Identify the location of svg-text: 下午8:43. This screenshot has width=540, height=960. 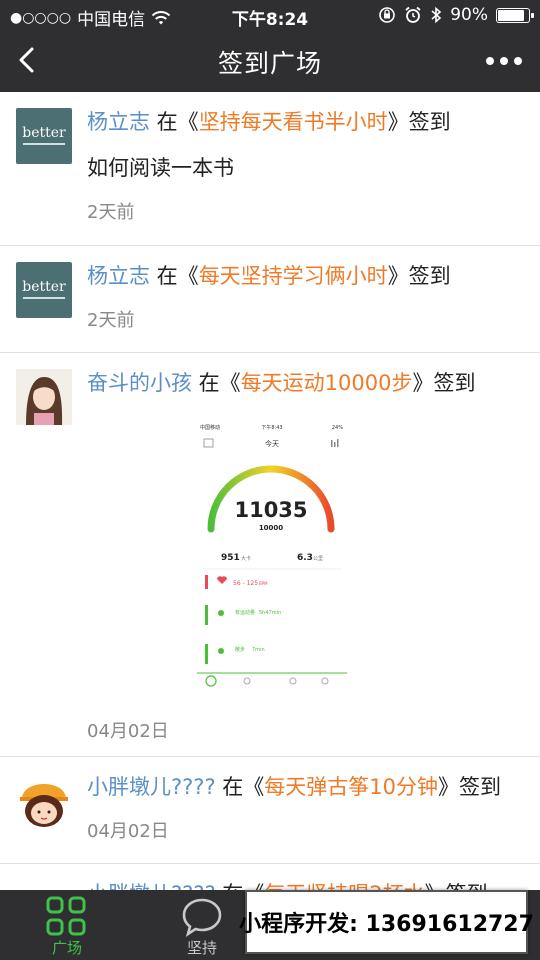
(271, 427).